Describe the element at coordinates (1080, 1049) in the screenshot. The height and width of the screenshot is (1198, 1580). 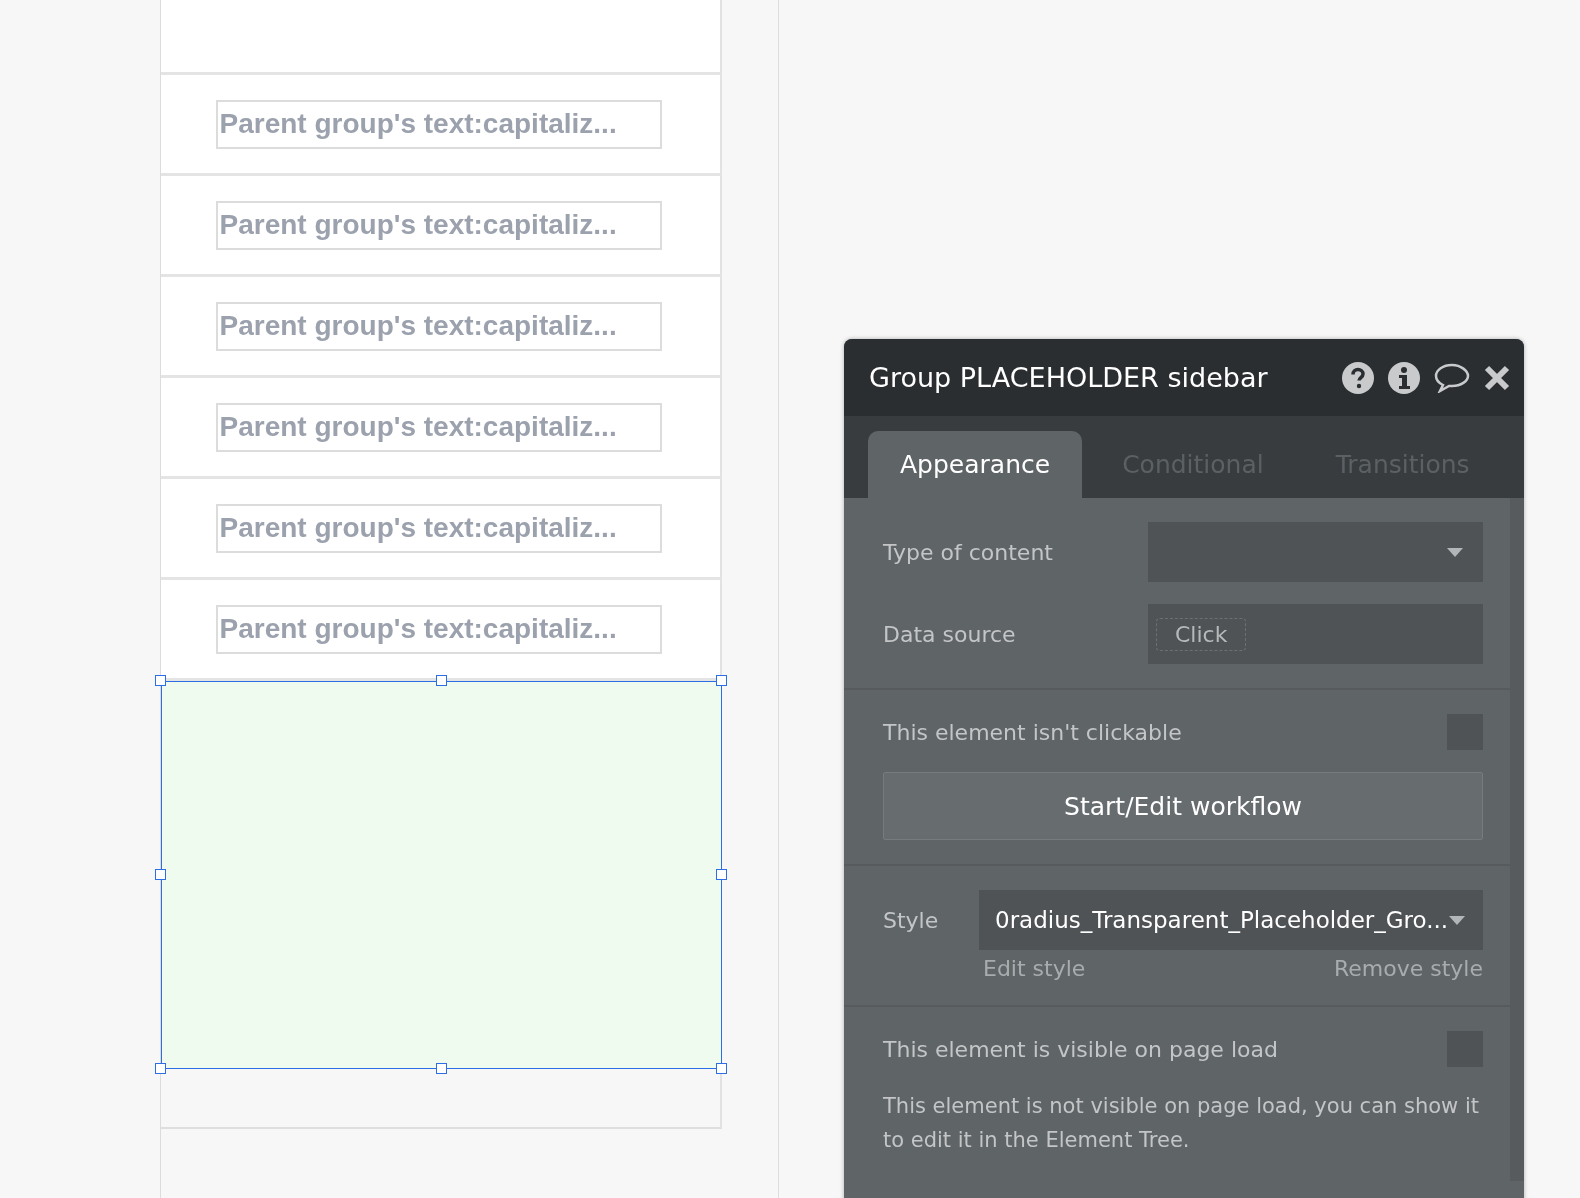
I see `checkbox-label: This element is visible on page load` at that location.